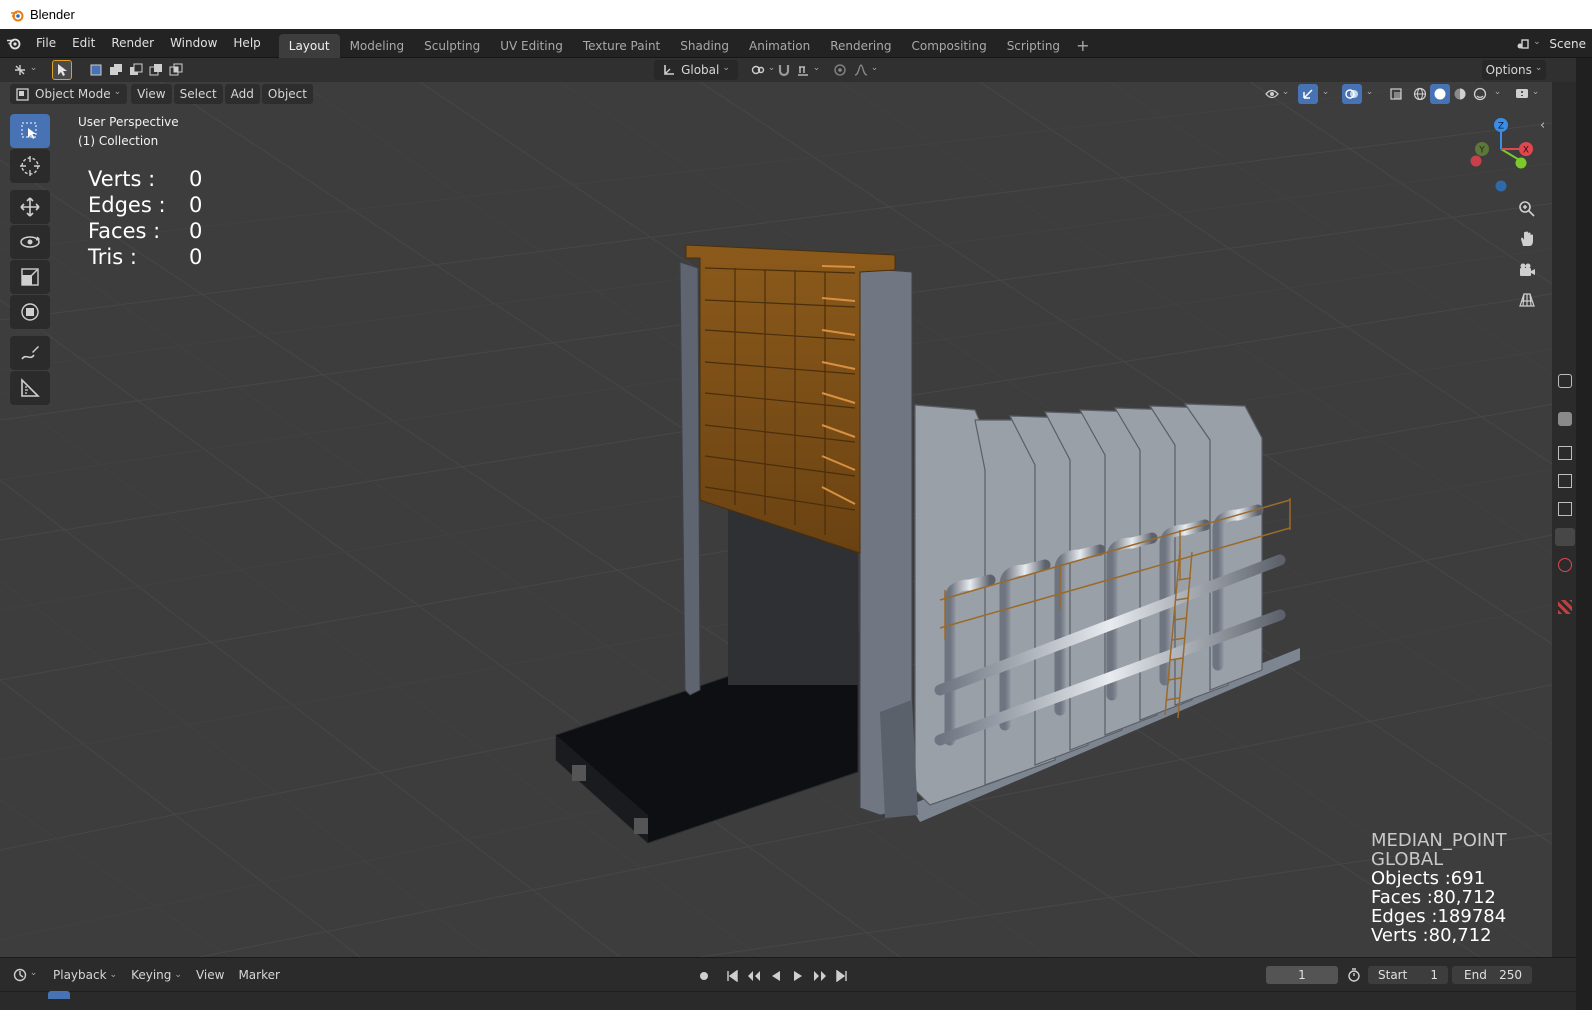 The image size is (1592, 1010). I want to click on menu-edit: Edit, so click(83, 43).